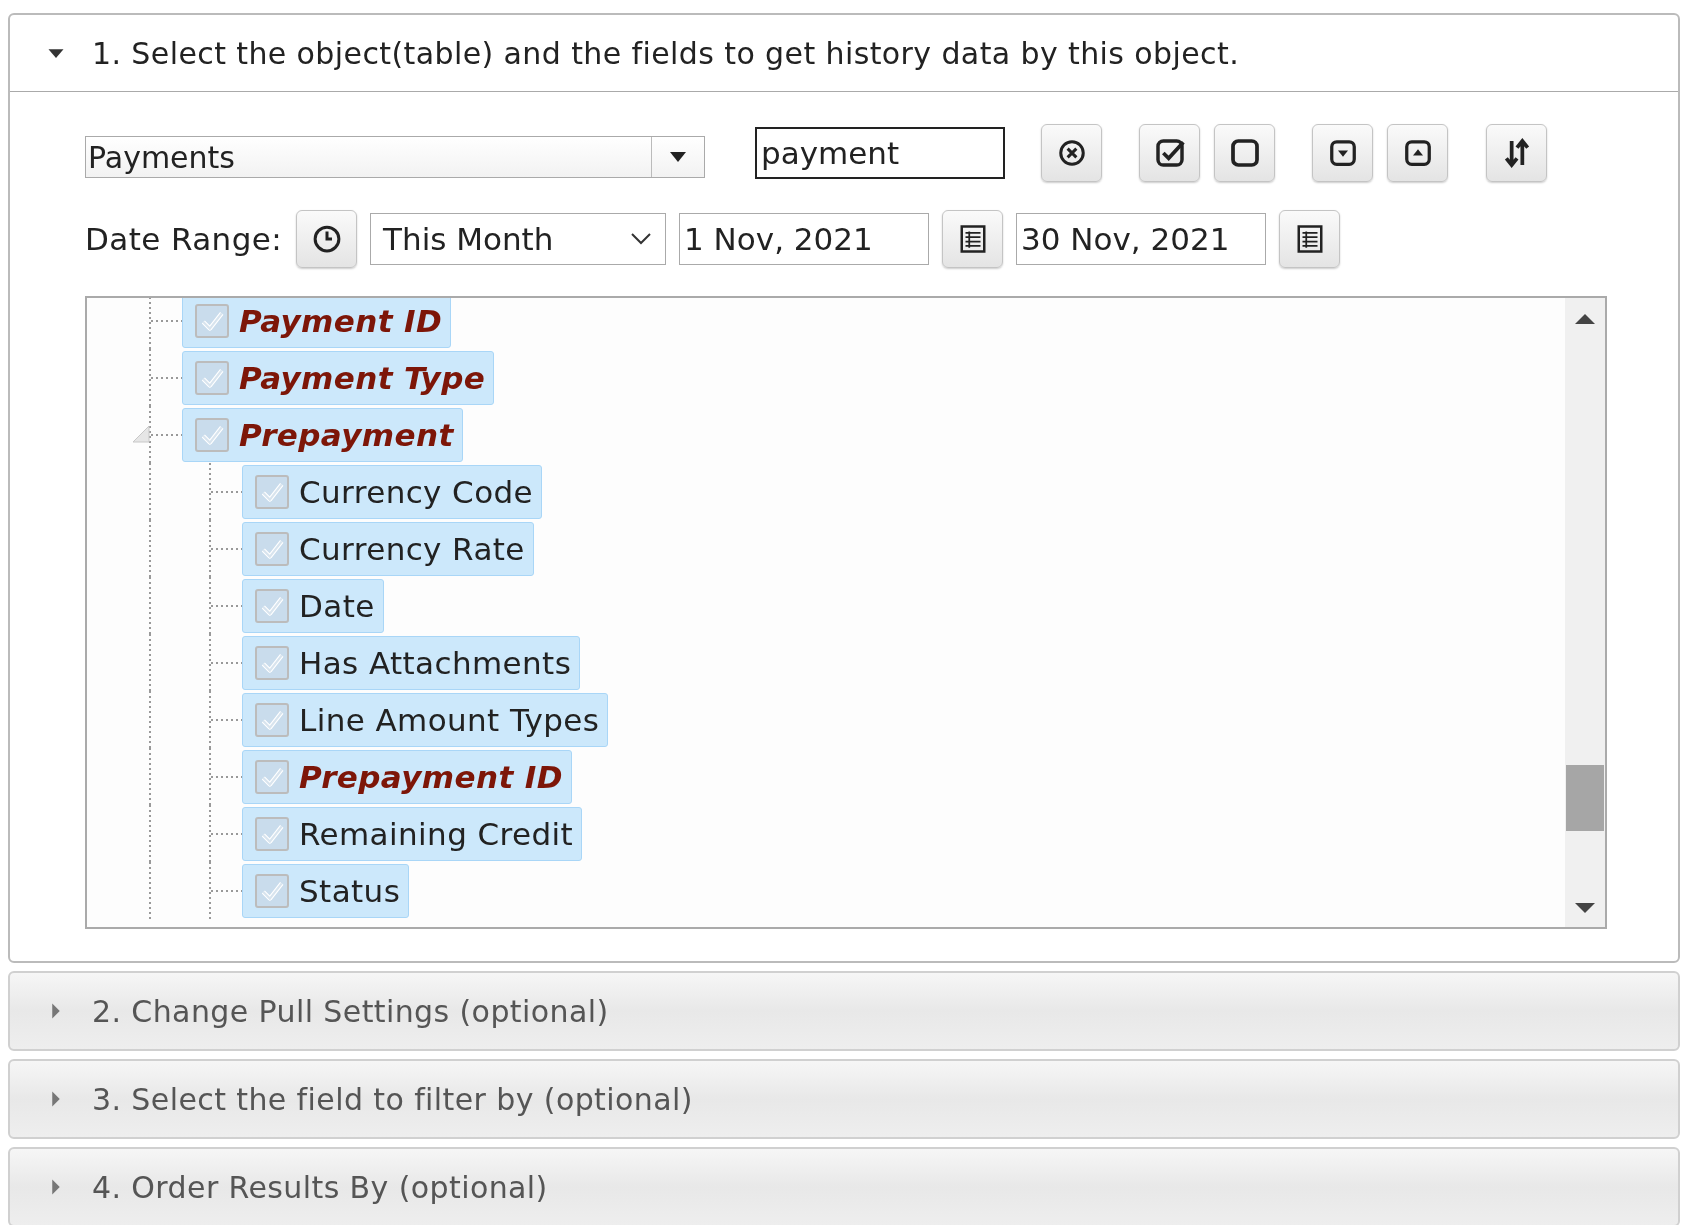  I want to click on field-node: Remaining Credit, so click(412, 834).